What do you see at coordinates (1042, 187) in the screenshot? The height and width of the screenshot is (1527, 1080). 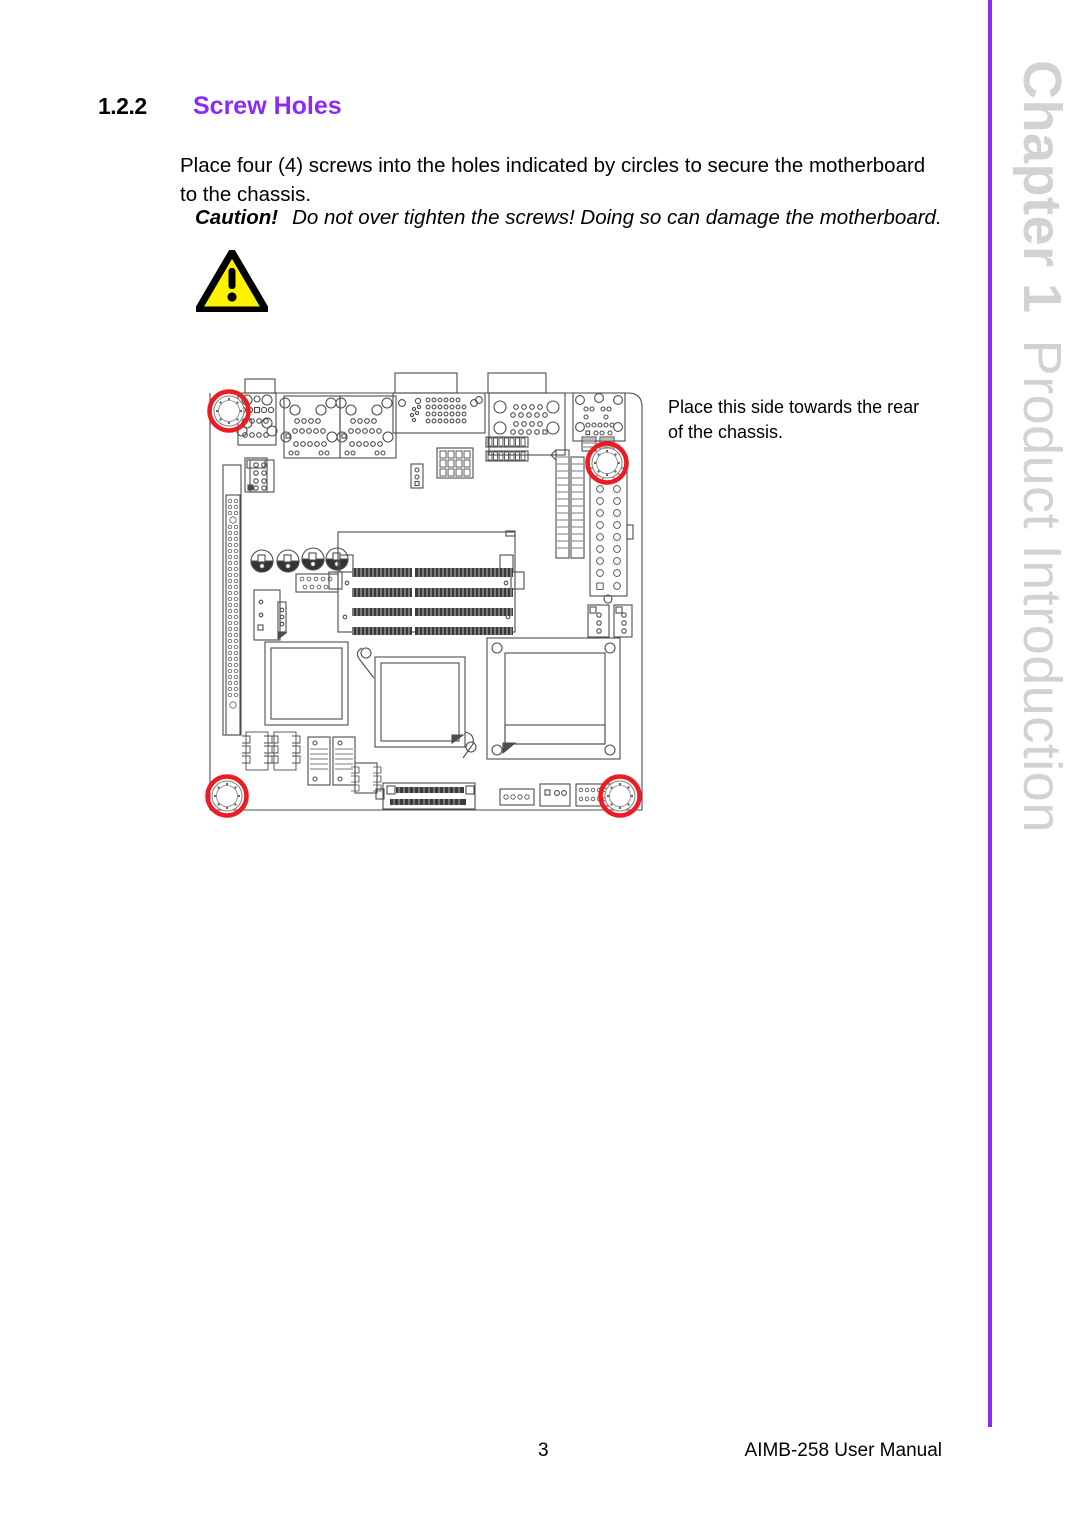 I see `chapter-tab-number: Chapter 1` at bounding box center [1042, 187].